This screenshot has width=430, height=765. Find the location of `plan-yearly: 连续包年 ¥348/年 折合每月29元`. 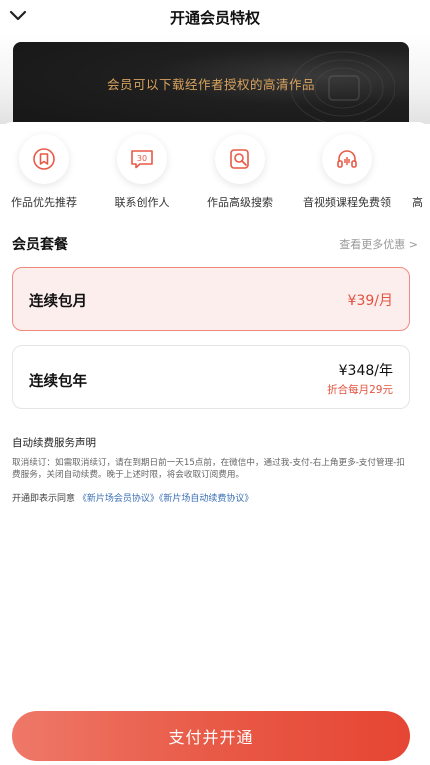

plan-yearly: 连续包年 ¥348/年 折合每月29元 is located at coordinates (211, 377).